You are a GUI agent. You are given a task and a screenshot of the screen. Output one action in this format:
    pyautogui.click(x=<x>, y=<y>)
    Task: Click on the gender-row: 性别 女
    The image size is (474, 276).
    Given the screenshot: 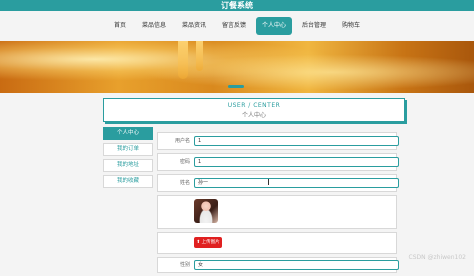 What is the action you would take?
    pyautogui.click(x=278, y=265)
    